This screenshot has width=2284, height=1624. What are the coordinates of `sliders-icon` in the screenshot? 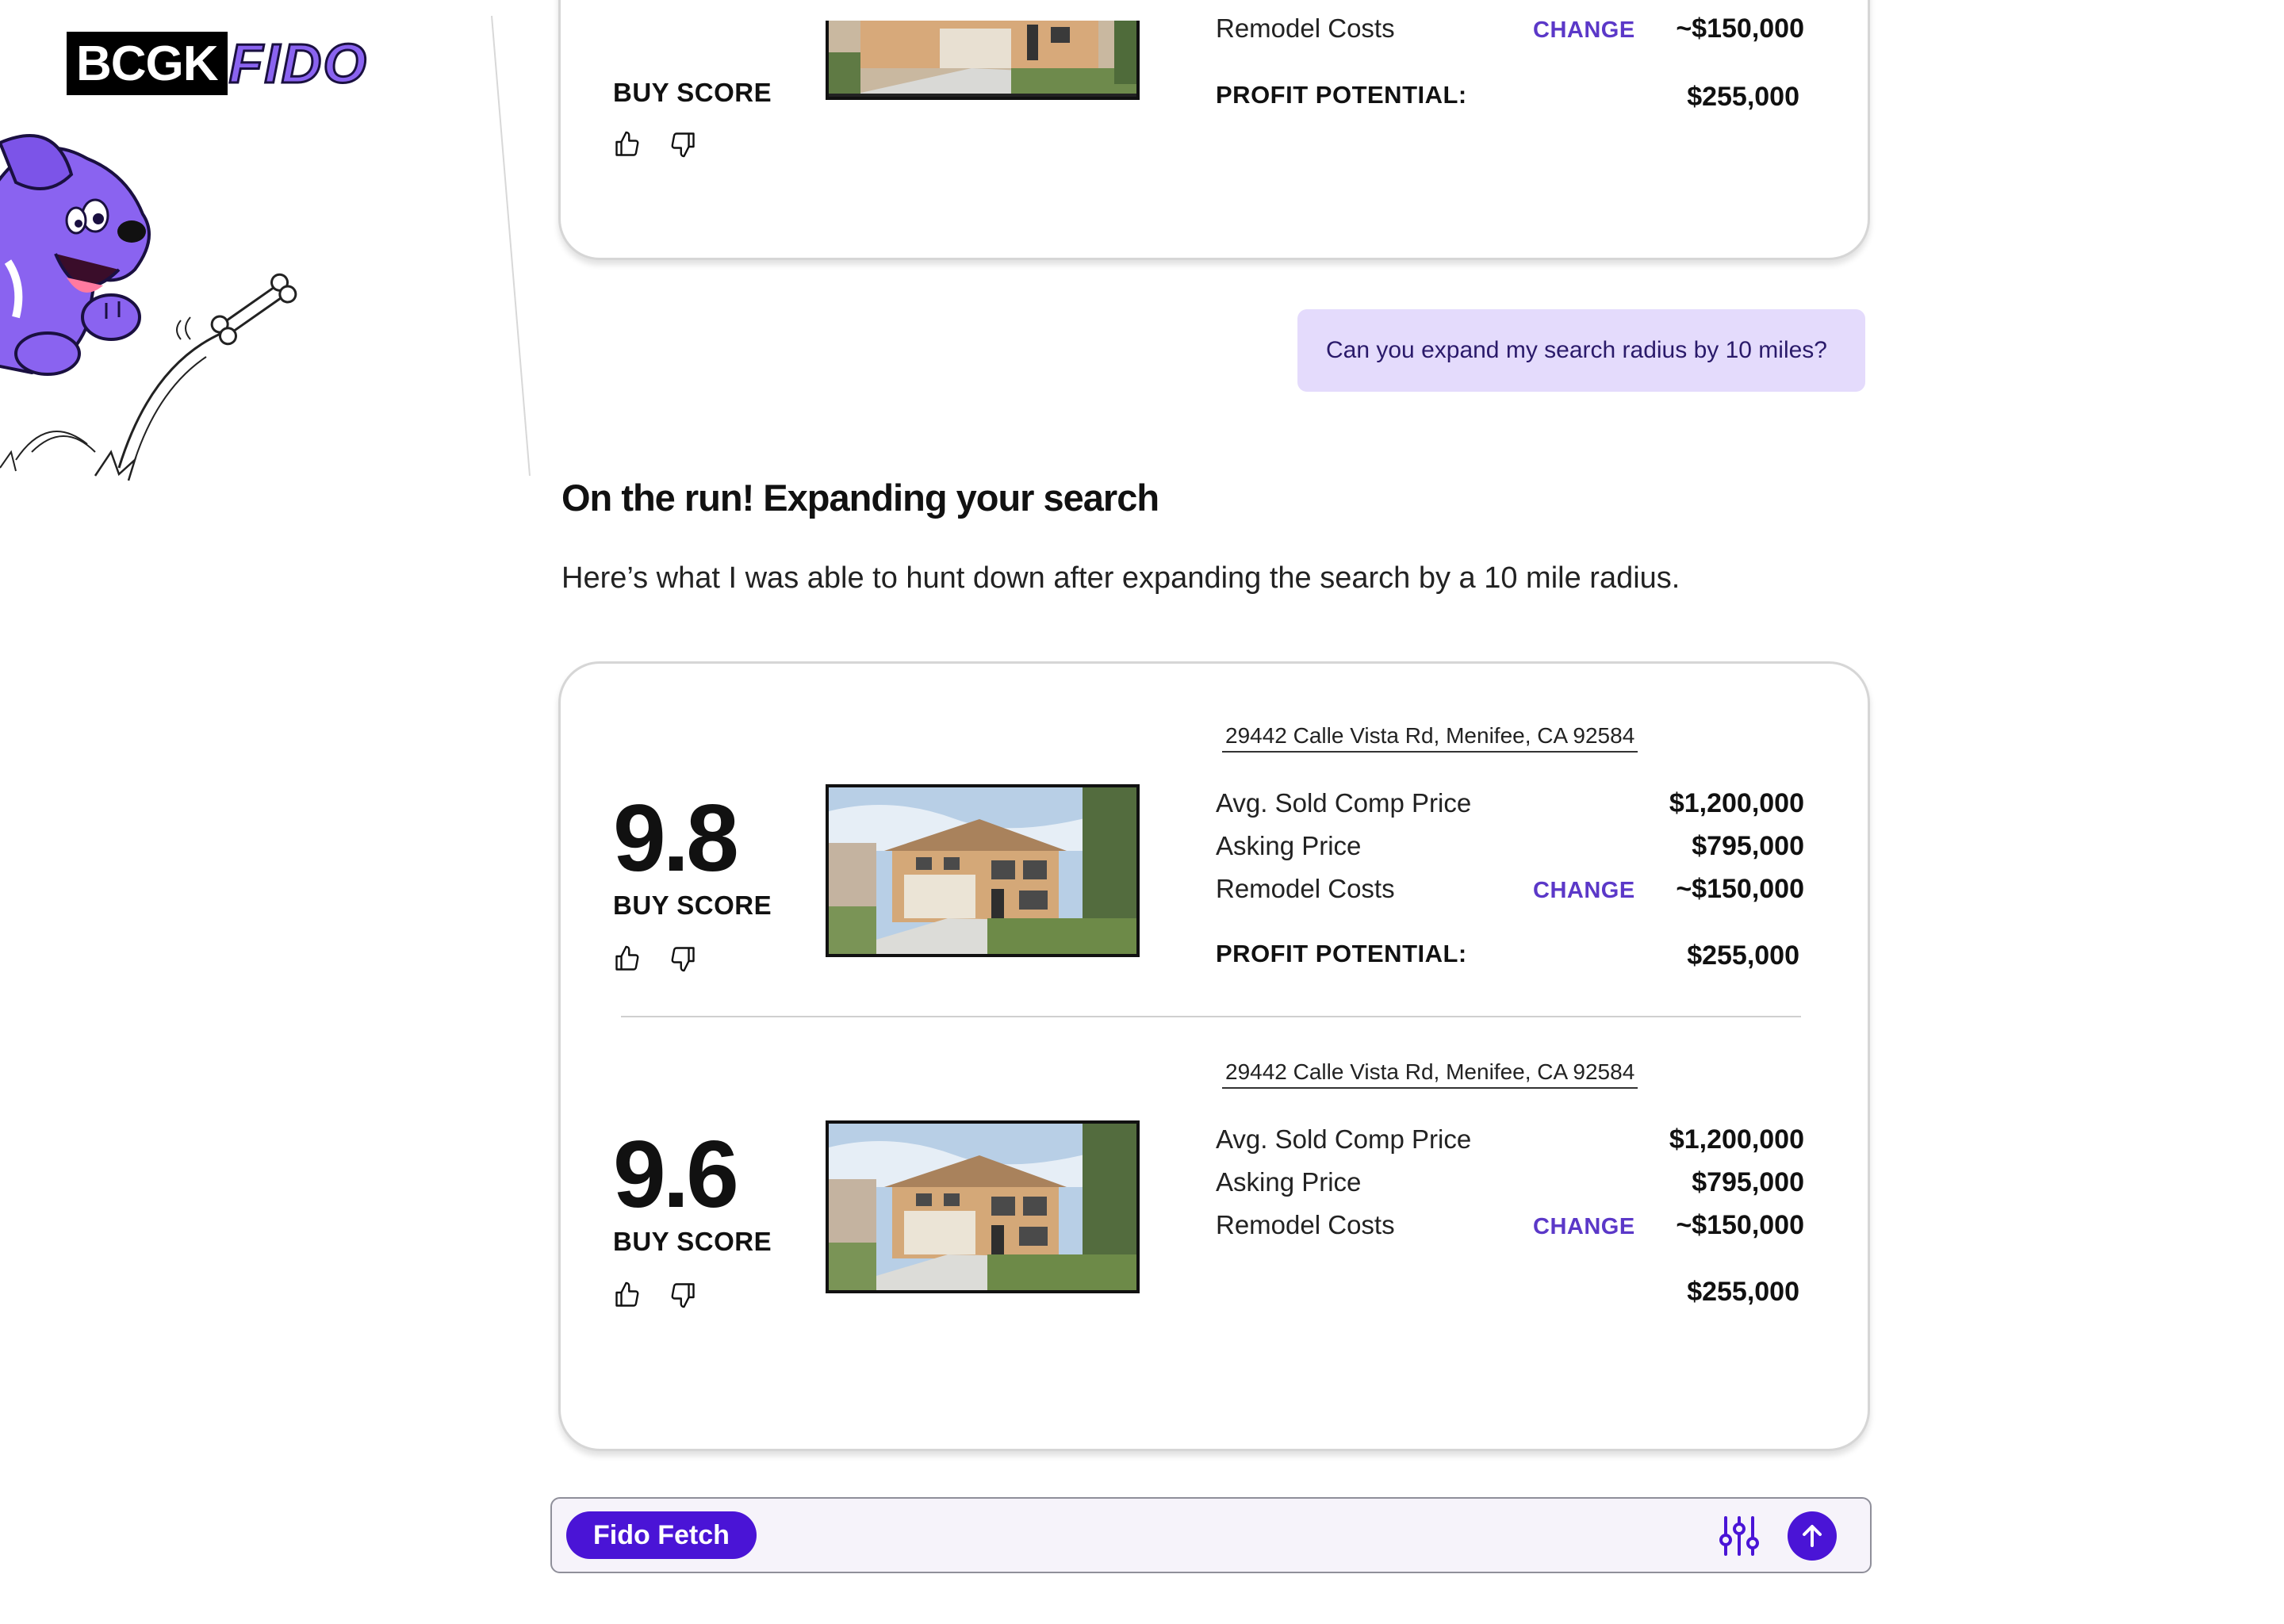 It's located at (1739, 1536).